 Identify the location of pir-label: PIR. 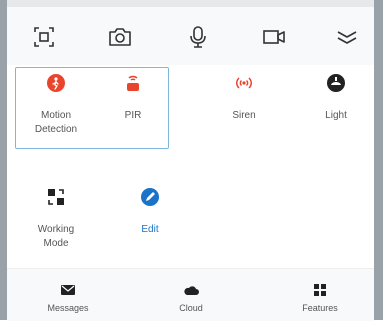
(133, 115).